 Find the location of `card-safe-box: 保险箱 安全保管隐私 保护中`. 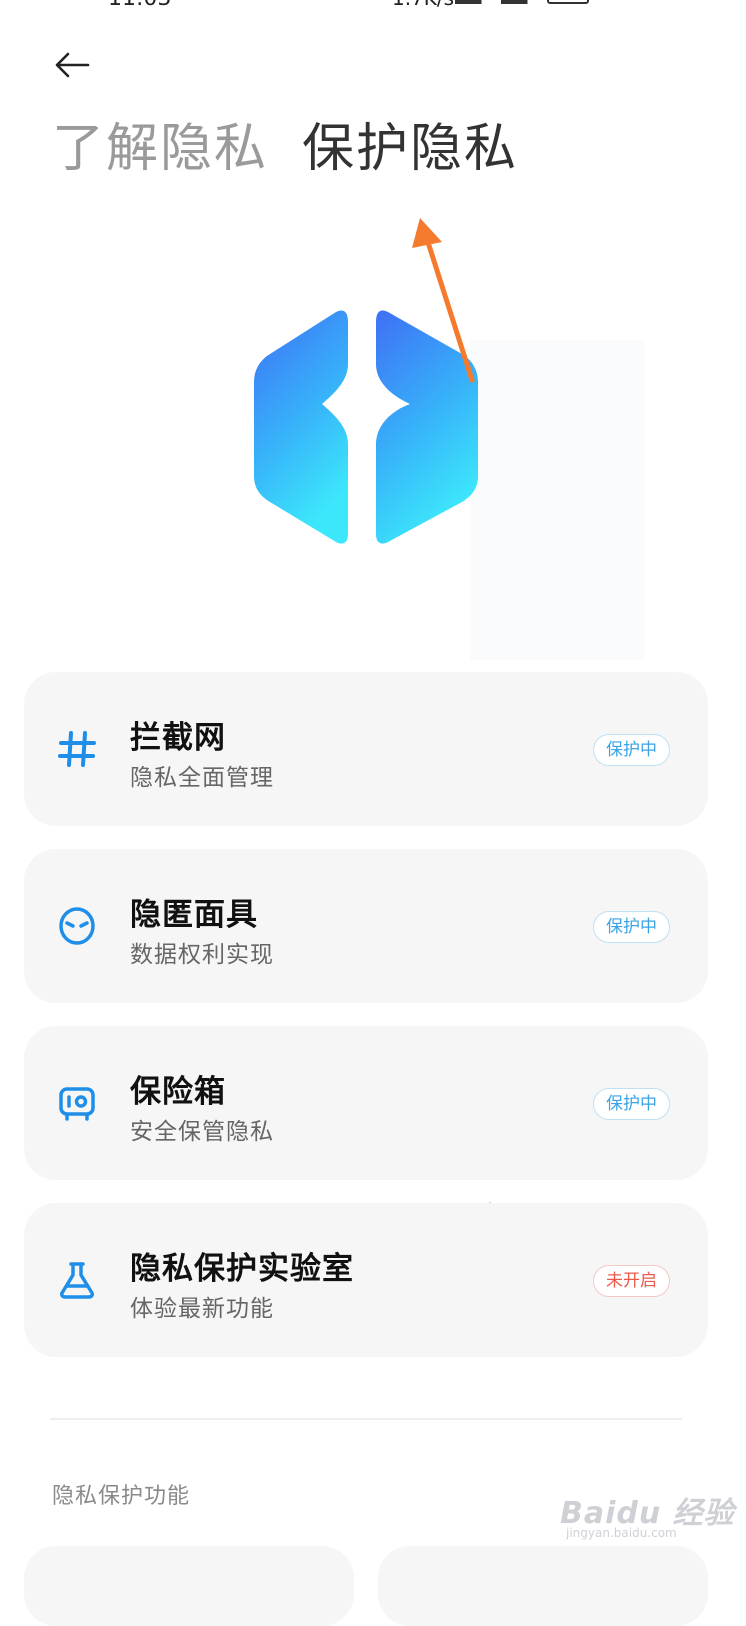

card-safe-box: 保险箱 安全保管隐私 保护中 is located at coordinates (366, 1103).